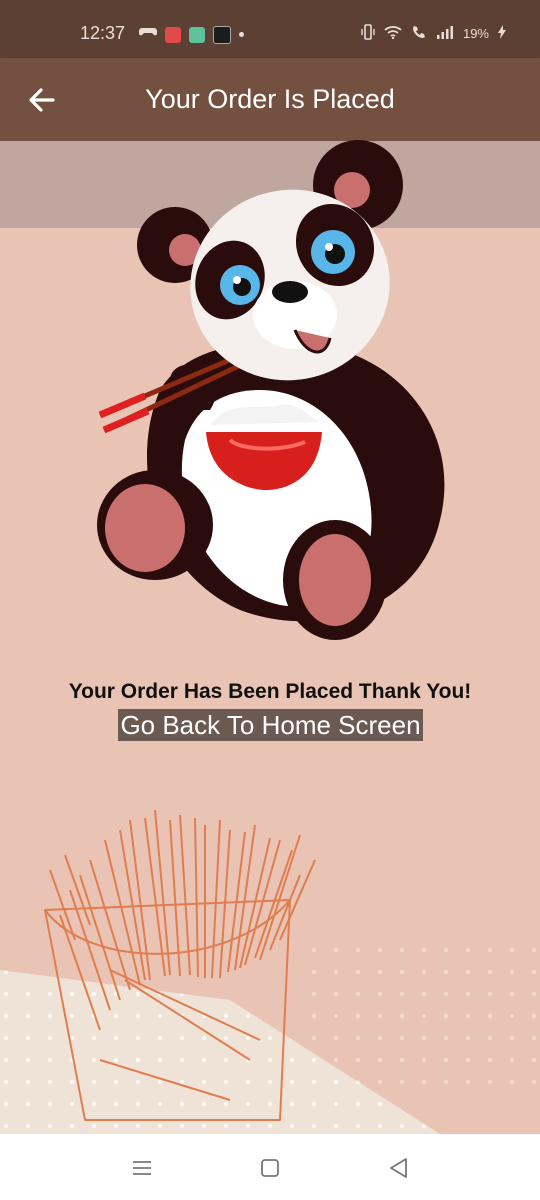 This screenshot has height=1200, width=540. I want to click on app-red-icon, so click(173, 34).